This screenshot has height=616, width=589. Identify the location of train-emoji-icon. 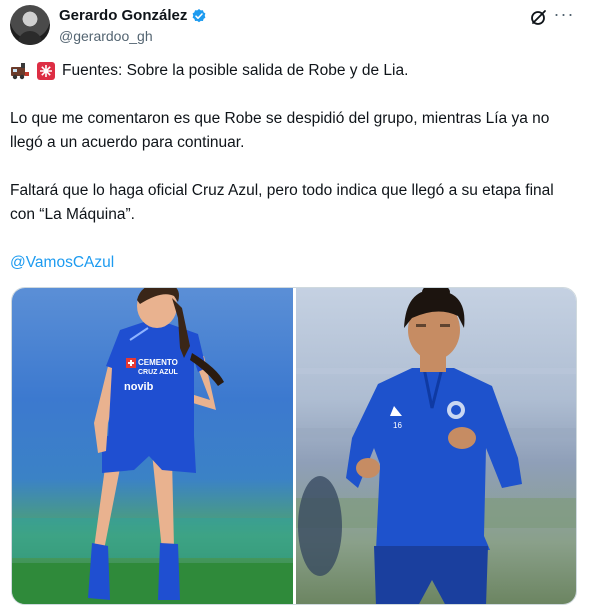
(20, 71).